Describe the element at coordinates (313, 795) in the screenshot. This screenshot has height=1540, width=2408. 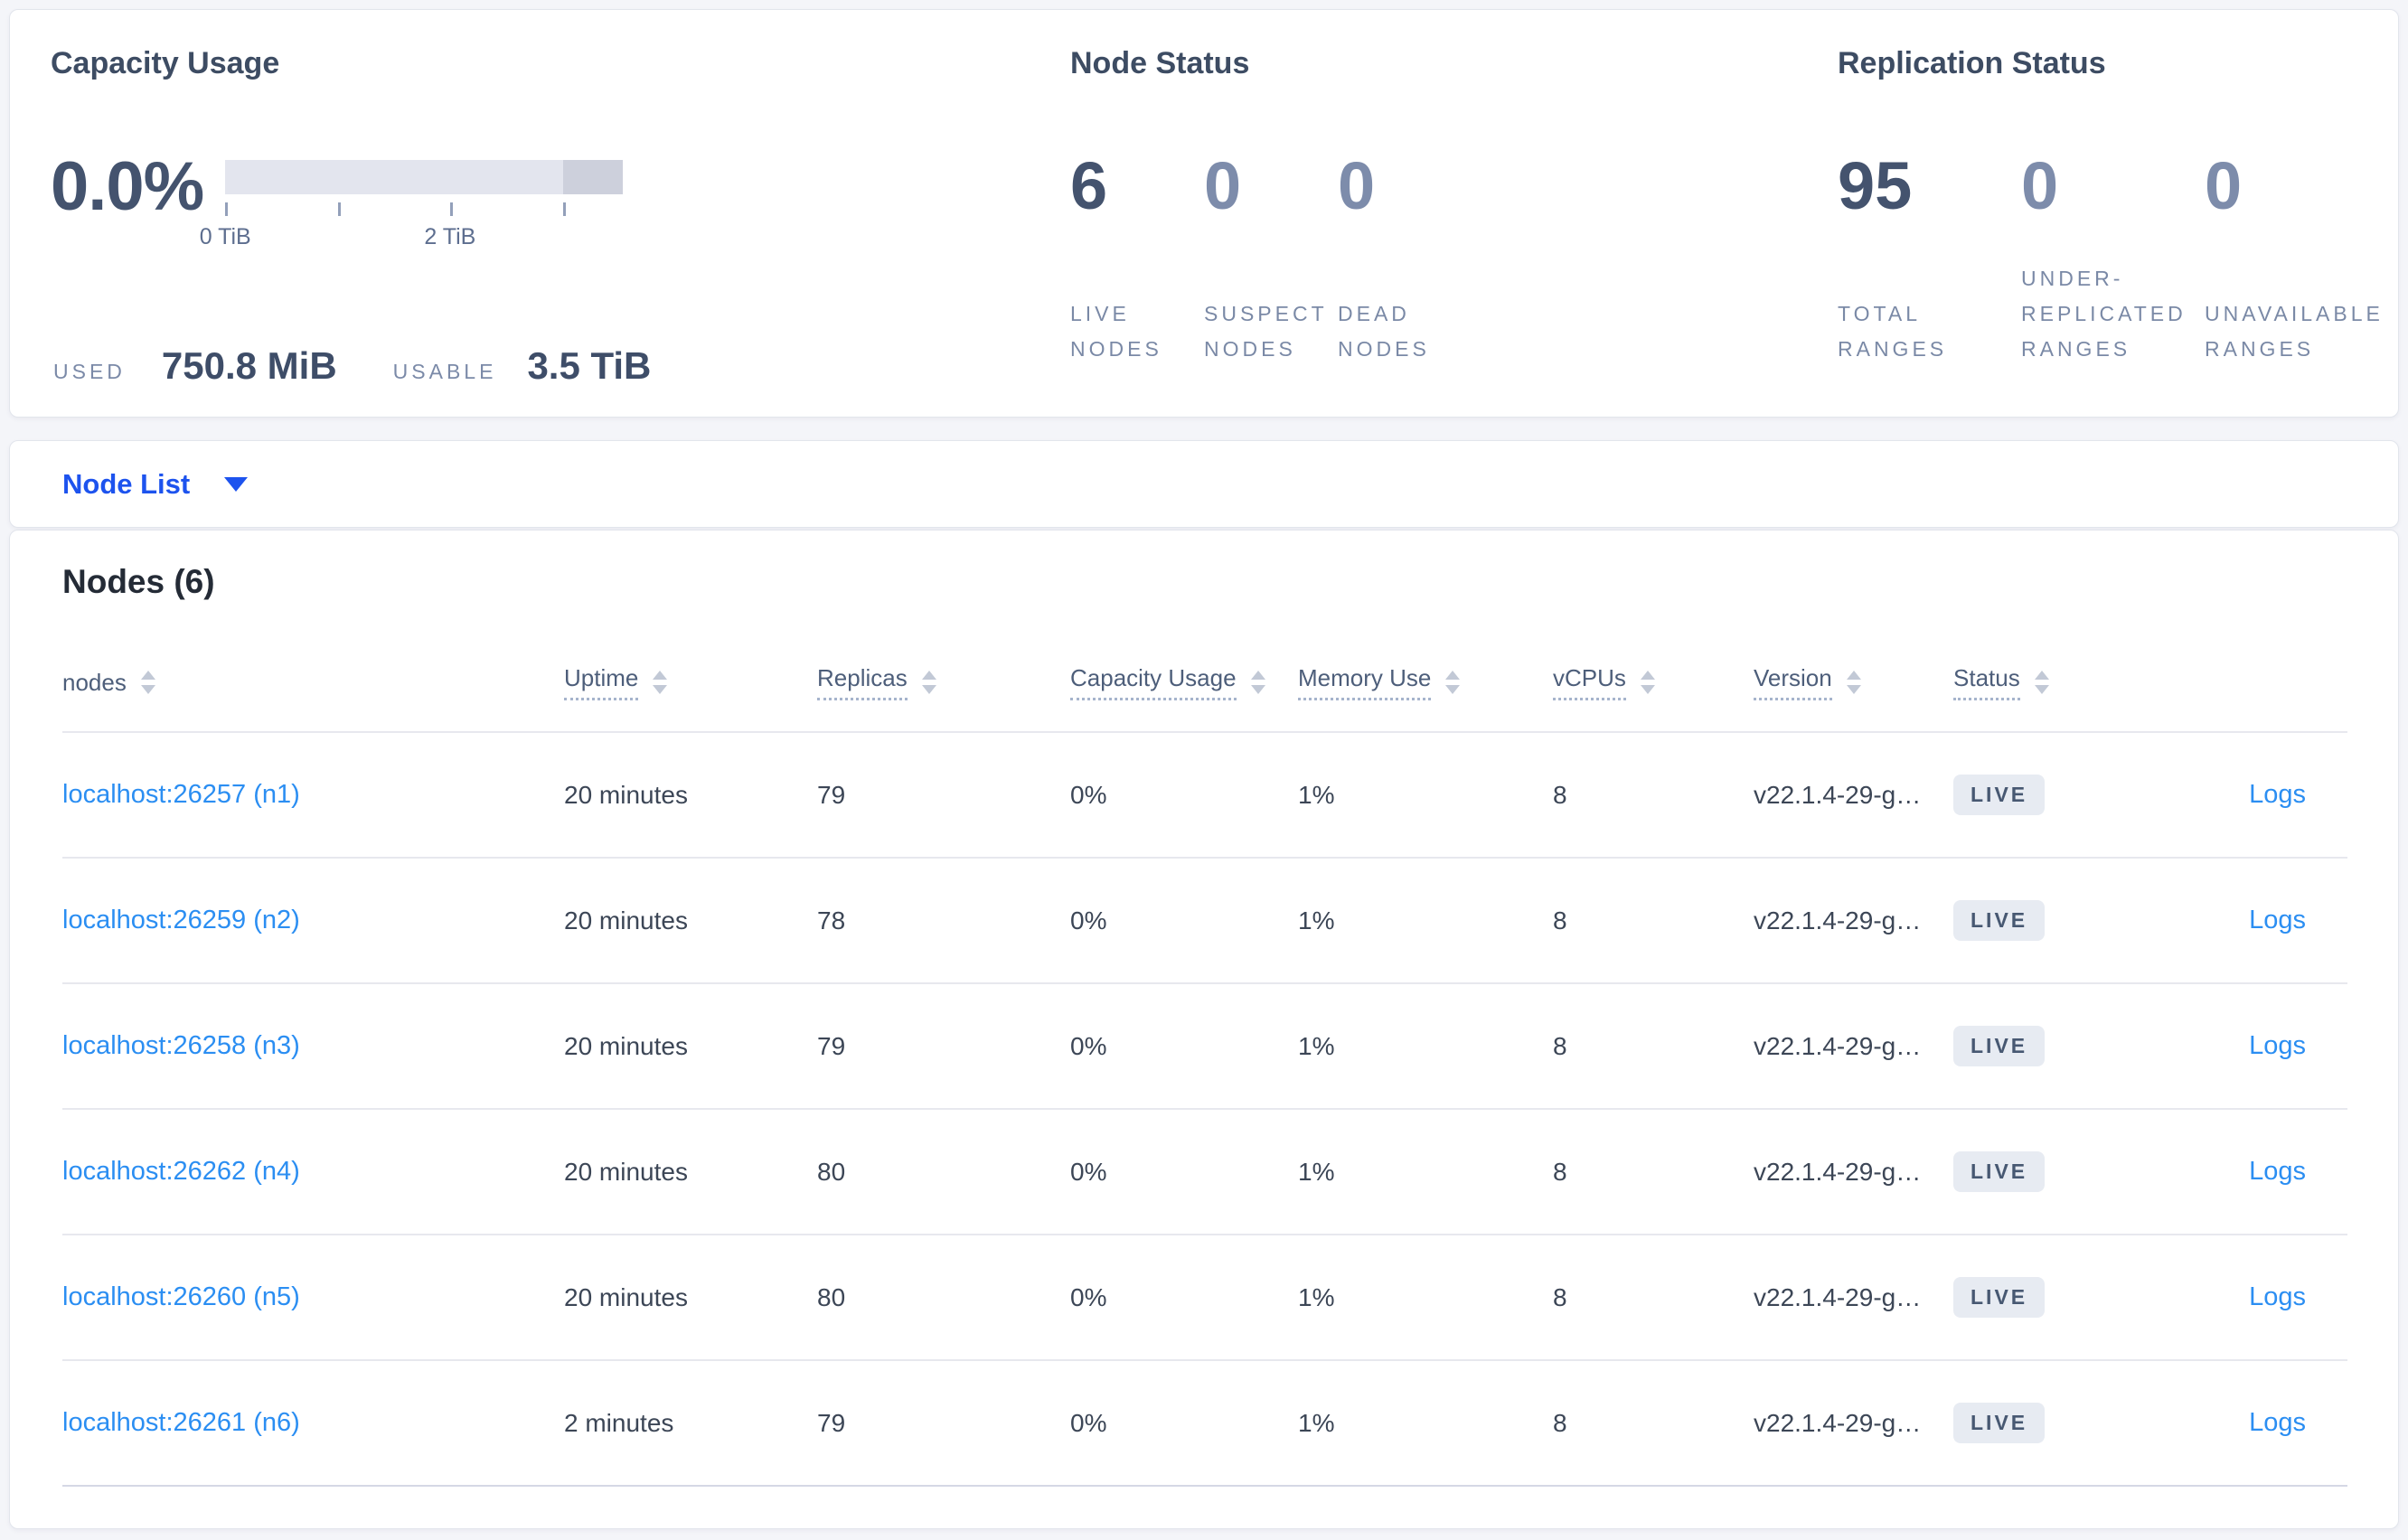
I see `node-cell: localhost:26257 (n1)` at that location.